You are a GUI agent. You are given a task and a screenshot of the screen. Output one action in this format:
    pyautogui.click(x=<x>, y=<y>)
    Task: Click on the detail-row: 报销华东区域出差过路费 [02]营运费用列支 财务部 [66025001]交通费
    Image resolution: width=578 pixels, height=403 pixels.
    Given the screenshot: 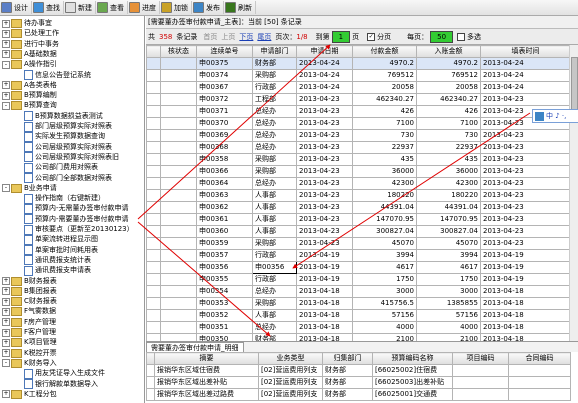 What is the action you would take?
    pyautogui.click(x=358, y=394)
    